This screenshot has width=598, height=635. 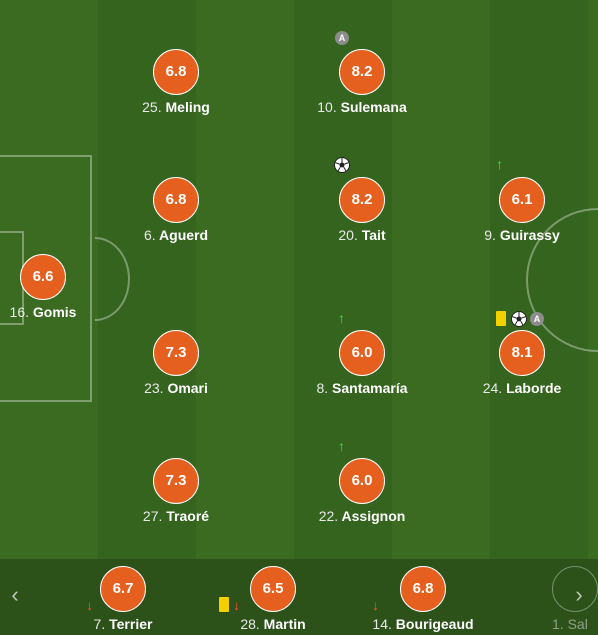 What do you see at coordinates (176, 107) in the screenshot?
I see `player-name: 25. Meling` at bounding box center [176, 107].